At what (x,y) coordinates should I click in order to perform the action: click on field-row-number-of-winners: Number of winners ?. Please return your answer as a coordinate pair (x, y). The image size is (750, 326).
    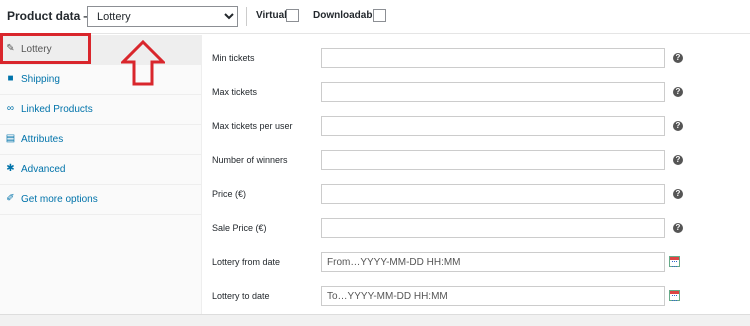
    Looking at the image, I should click on (476, 157).